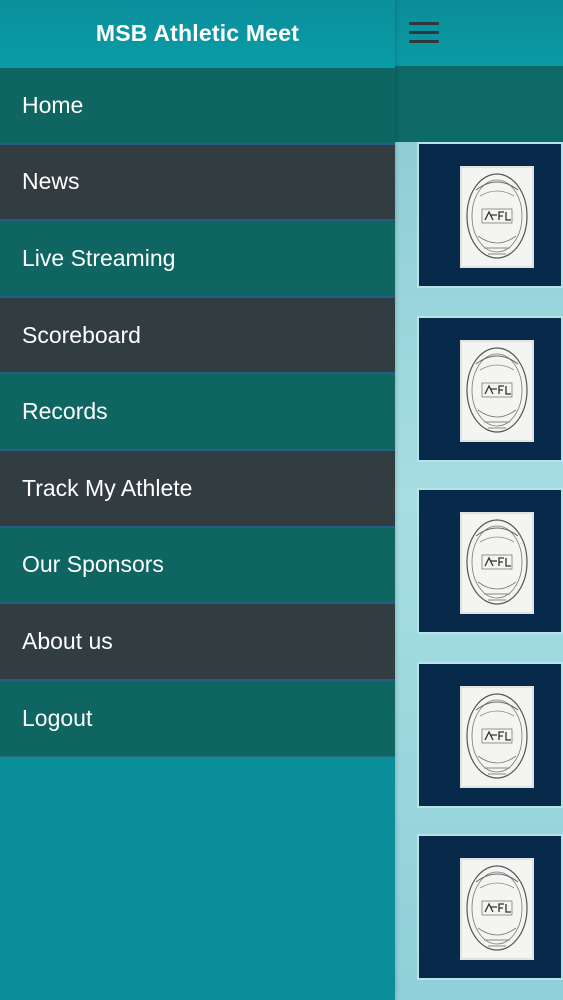  Describe the element at coordinates (99, 257) in the screenshot. I see `menu-item-label: Live Streaming` at that location.